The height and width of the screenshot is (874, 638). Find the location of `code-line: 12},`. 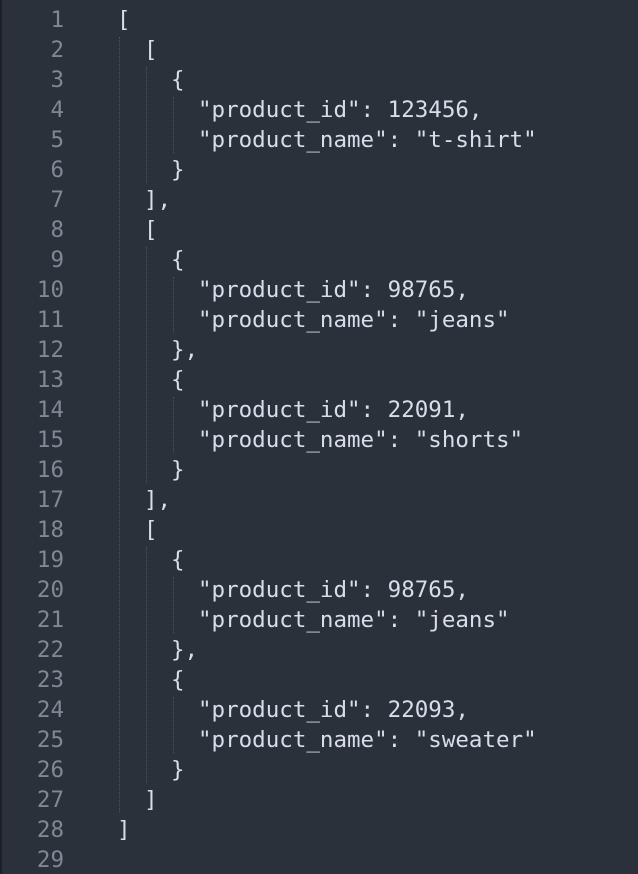

code-line: 12}, is located at coordinates (319, 350).